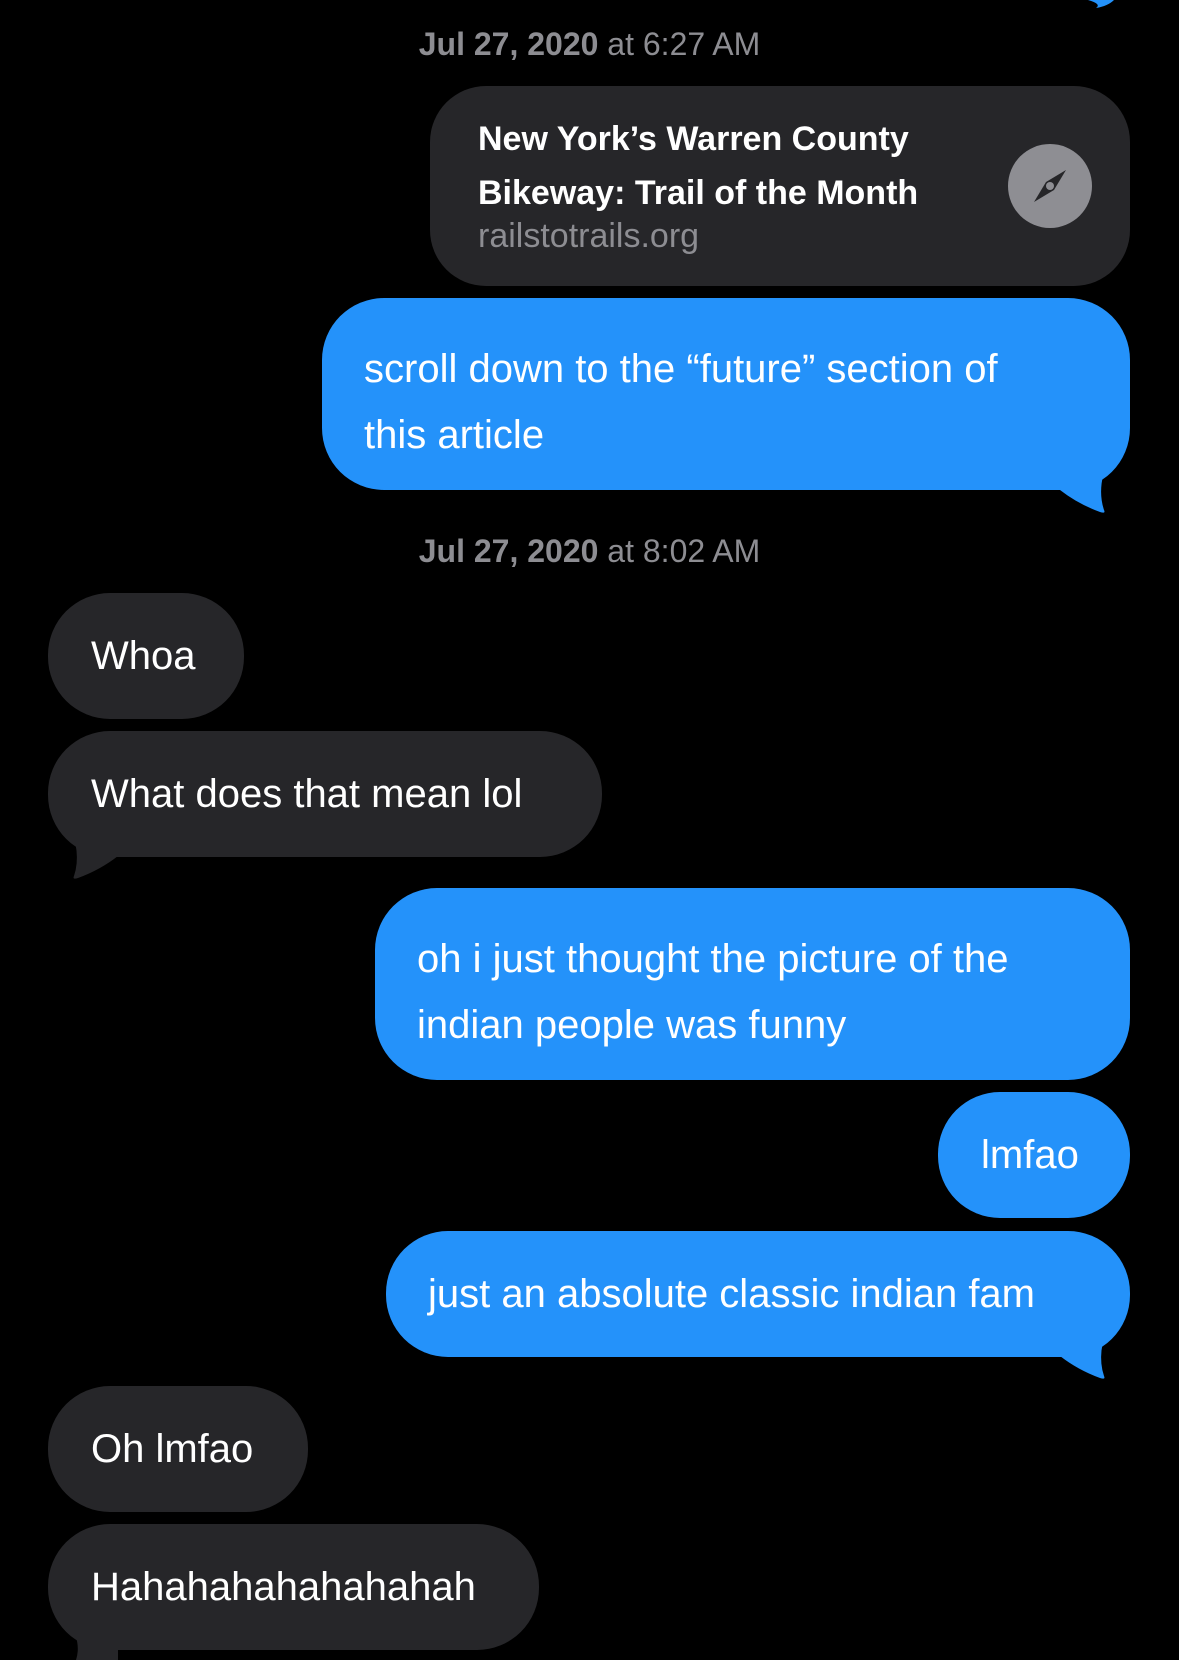 This screenshot has width=1179, height=1660. What do you see at coordinates (713, 959) in the screenshot?
I see `message-line: oh i just thought the picture of the` at bounding box center [713, 959].